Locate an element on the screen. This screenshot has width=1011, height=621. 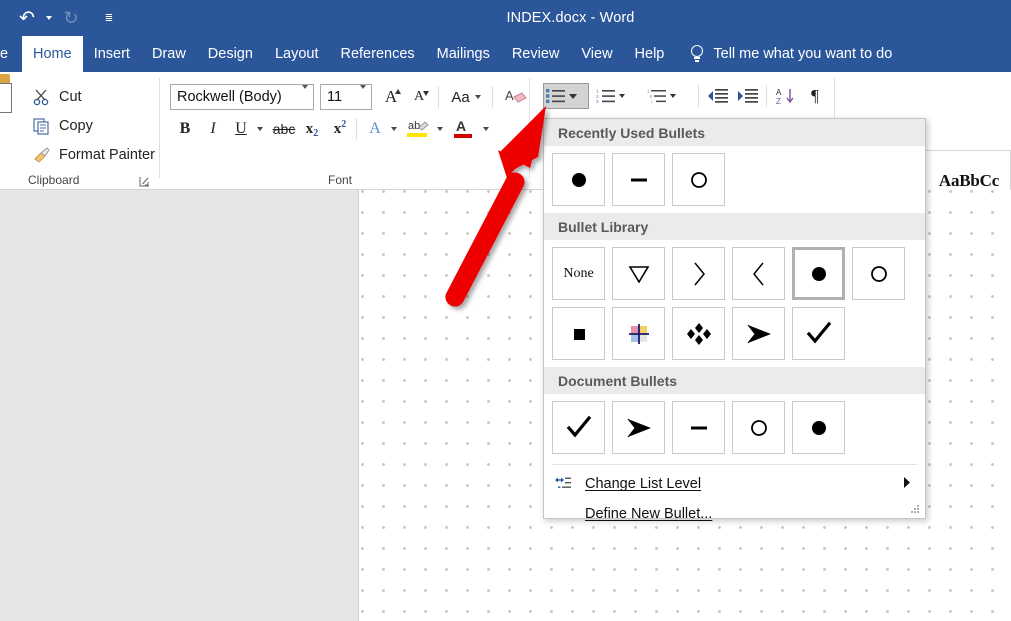
increase-indent-button is located at coordinates (747, 96).